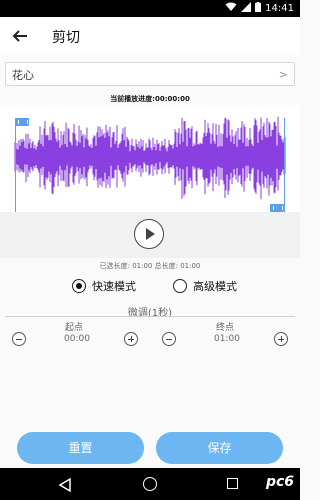 Image resolution: width=320 pixels, height=500 pixels. Describe the element at coordinates (131, 339) in the screenshot. I see `start-plus-icon` at that location.